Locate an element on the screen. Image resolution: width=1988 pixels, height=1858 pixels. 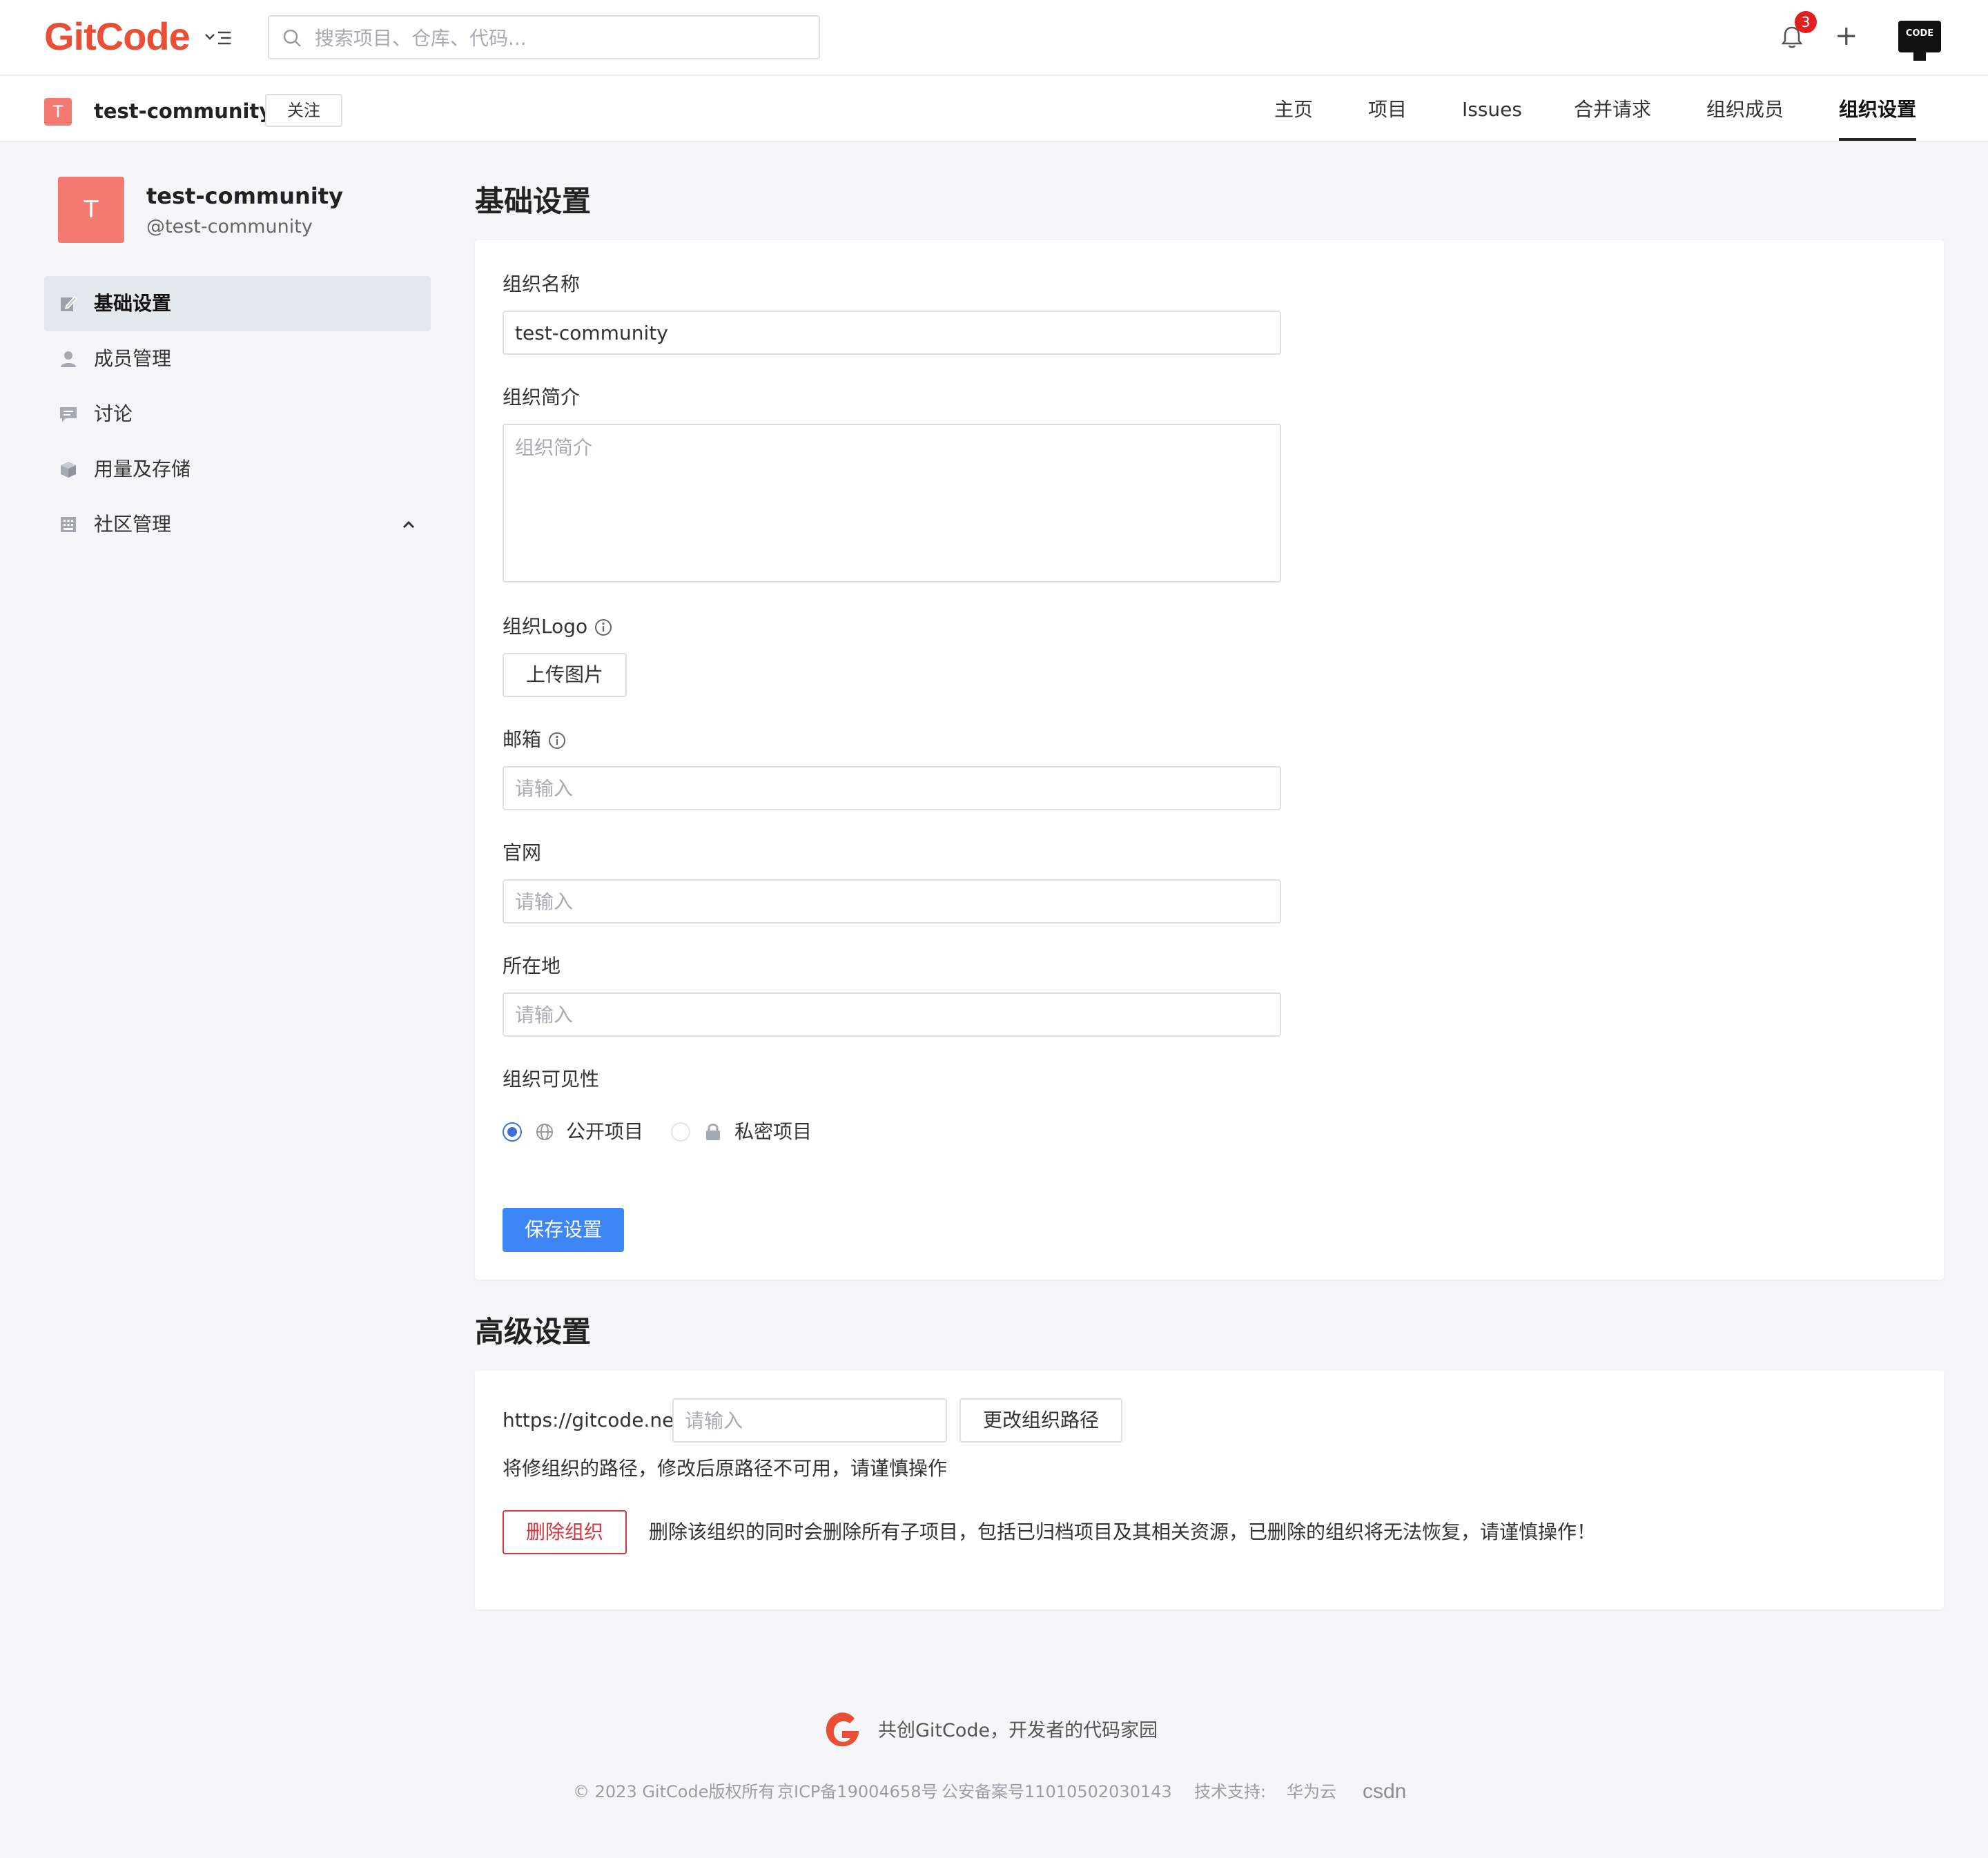
url-prefix: https://gitcode.net/ is located at coordinates (595, 1420).